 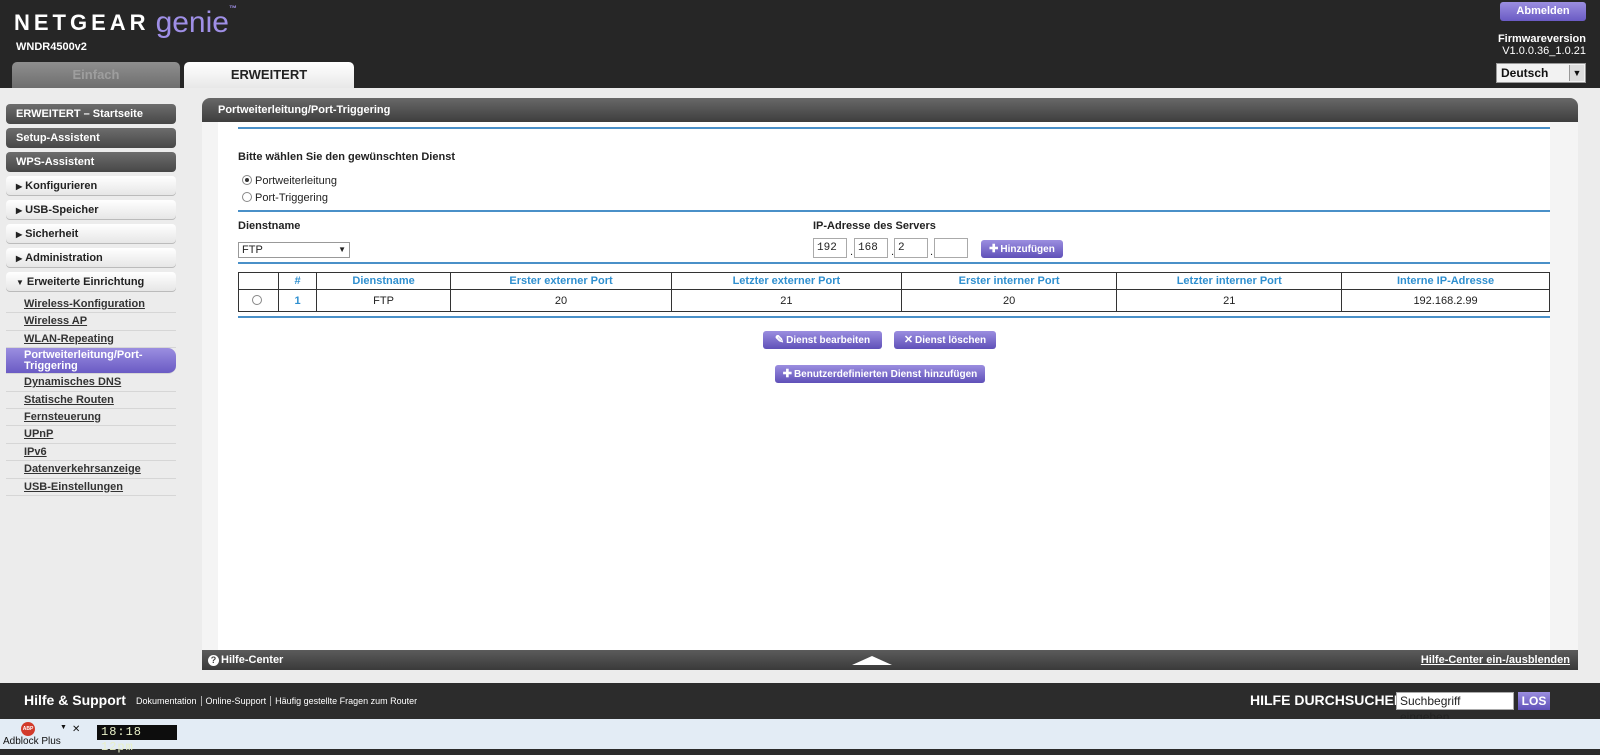 What do you see at coordinates (800, 736) in the screenshot?
I see `browser-status-bar: ABP Adblock Plus ▼ ✕ 18:18 12pm` at bounding box center [800, 736].